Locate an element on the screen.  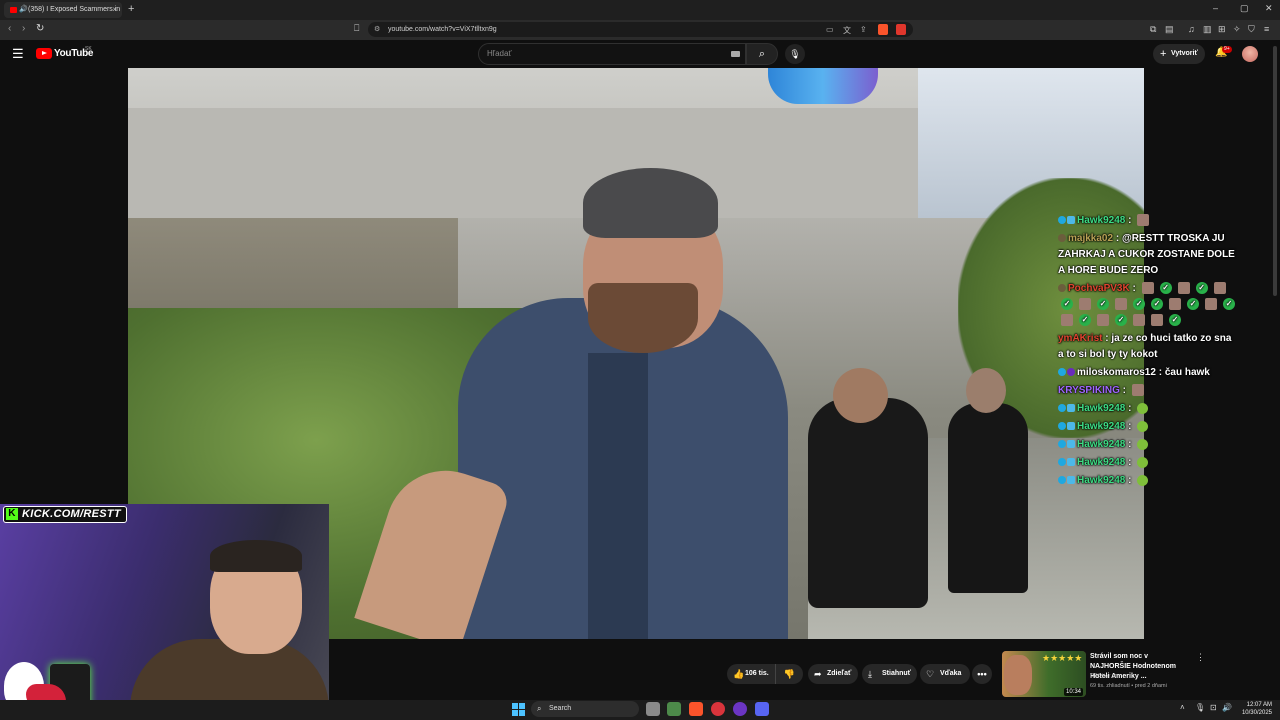
tab-close-icon: × is located at coordinates (114, 10).